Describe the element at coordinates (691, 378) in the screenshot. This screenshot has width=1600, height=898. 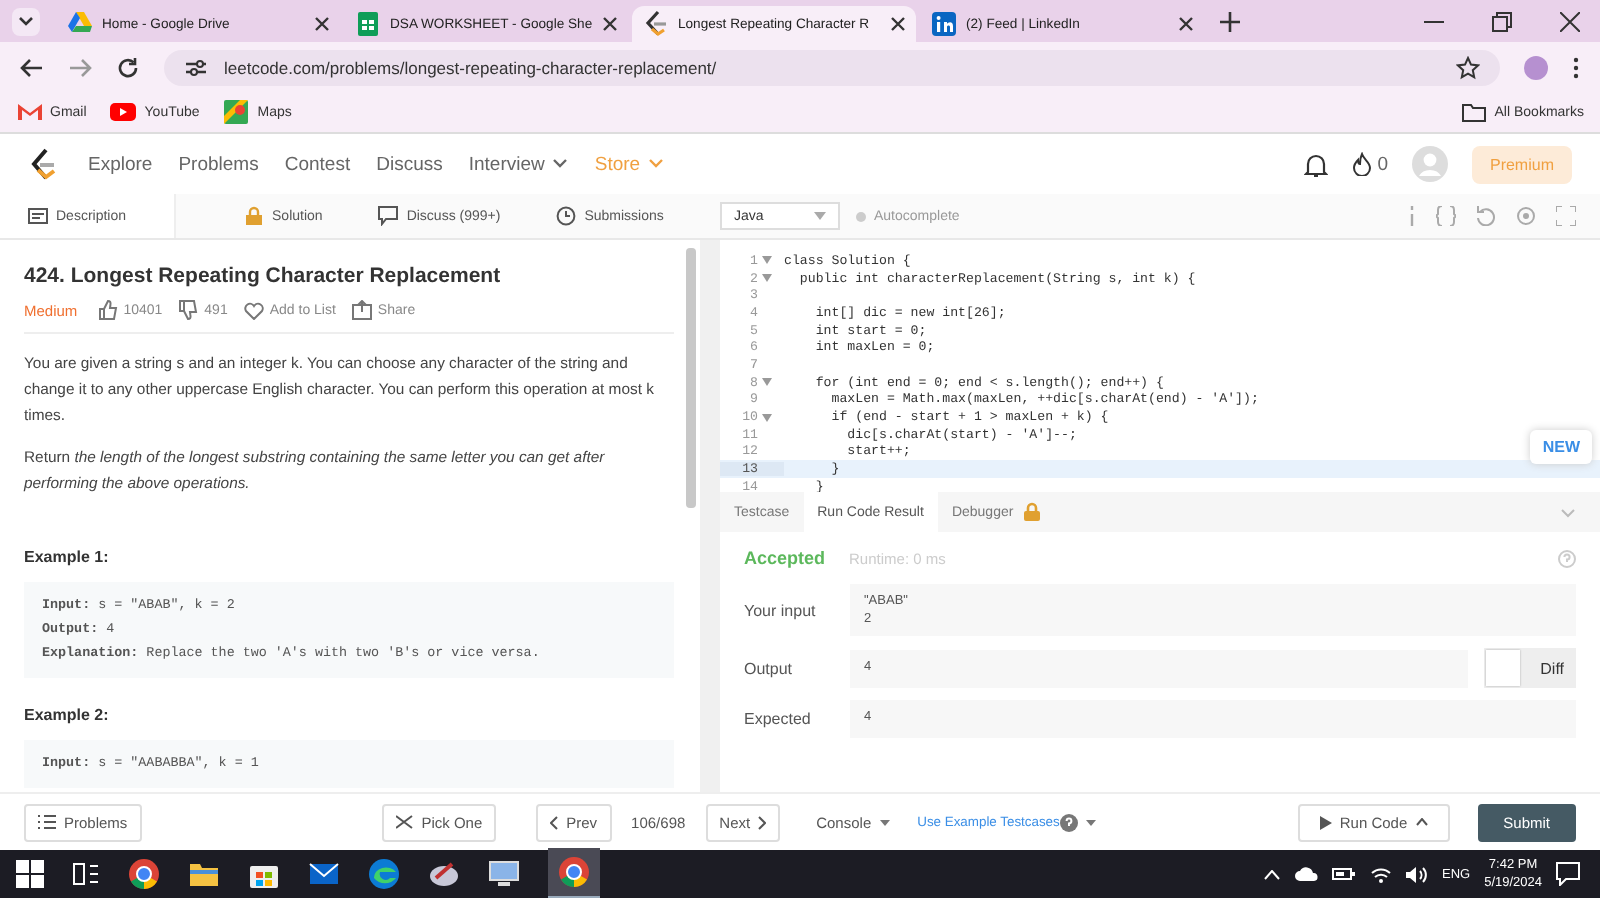
I see `scrollbar` at that location.